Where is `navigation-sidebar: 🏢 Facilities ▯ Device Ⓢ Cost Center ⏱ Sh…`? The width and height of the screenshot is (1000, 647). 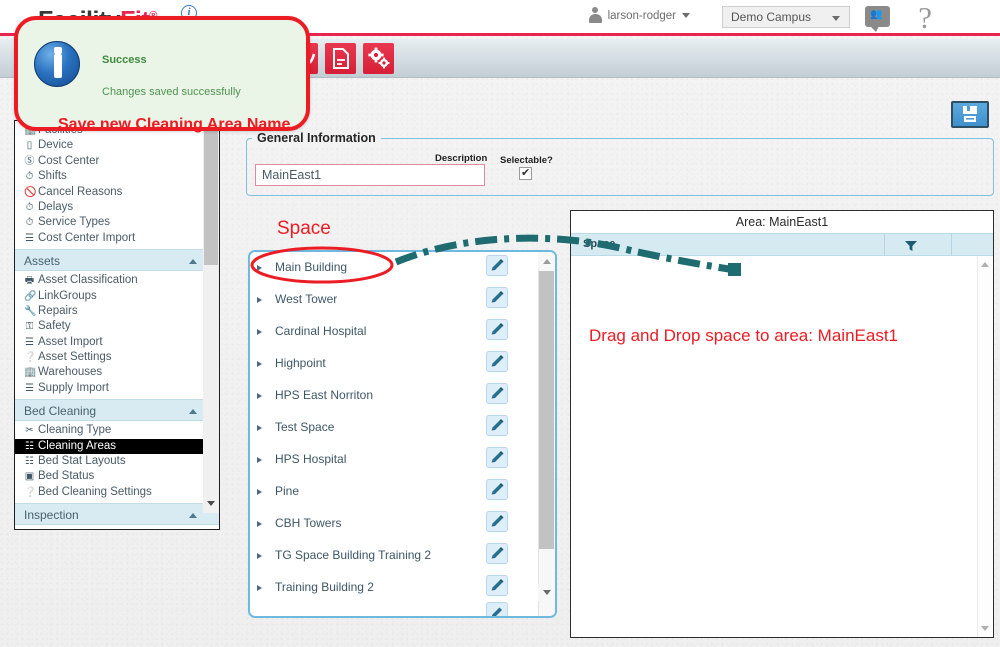
navigation-sidebar: 🏢 Facilities ▯ Device Ⓢ Cost Center ⏱ Sh… is located at coordinates (117, 325).